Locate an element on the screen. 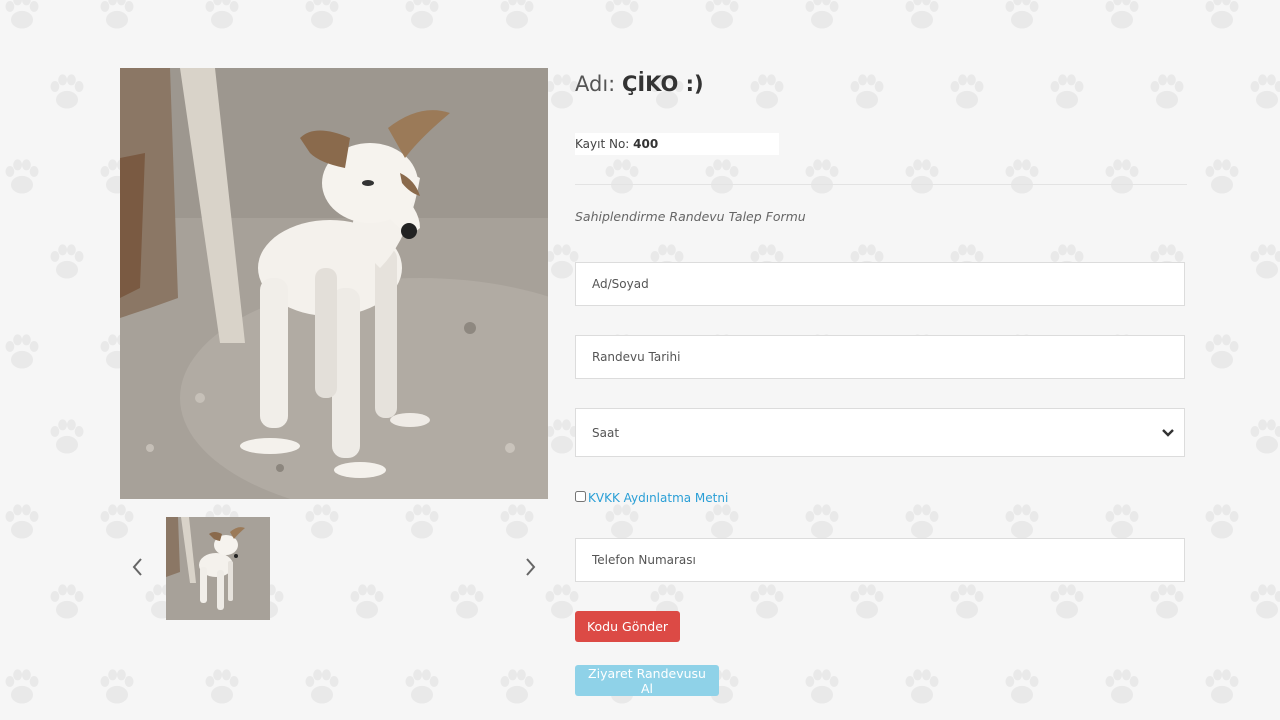 This screenshot has height=720, width=1280. appointment-date-input is located at coordinates (880, 357).